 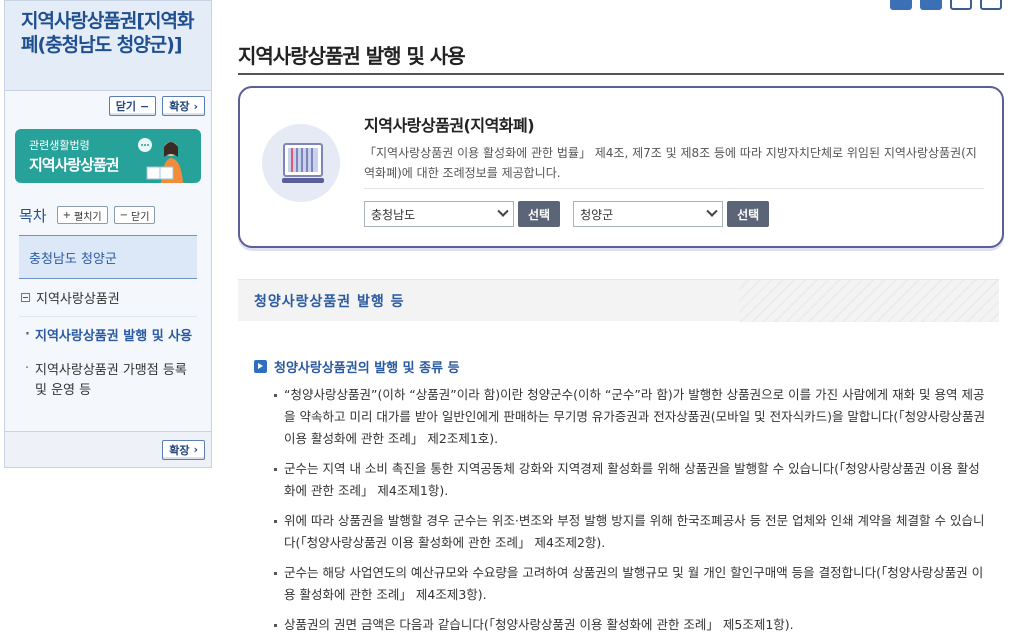 I want to click on toc-region-item: 충청남도 청양군, so click(x=108, y=257).